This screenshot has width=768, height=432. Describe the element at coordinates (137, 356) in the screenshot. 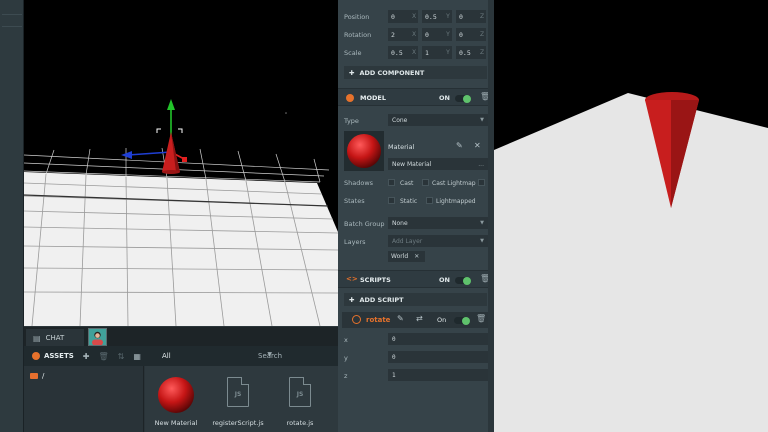

I see `grid-view-icon: ▦` at that location.